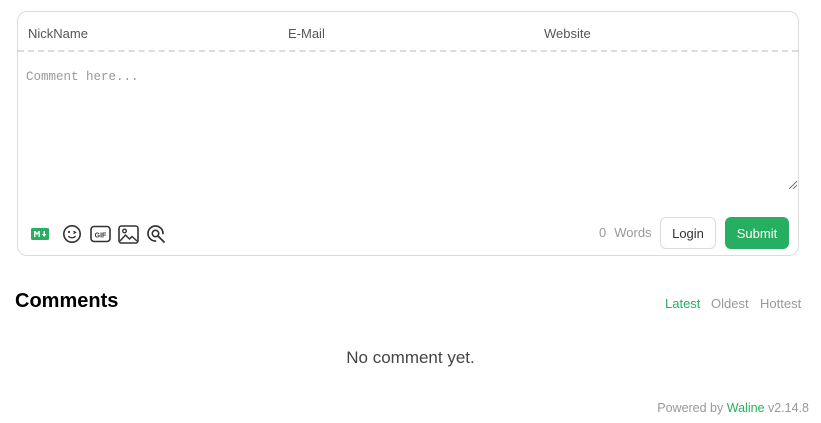  What do you see at coordinates (757, 233) in the screenshot?
I see `submit-button: Submit` at bounding box center [757, 233].